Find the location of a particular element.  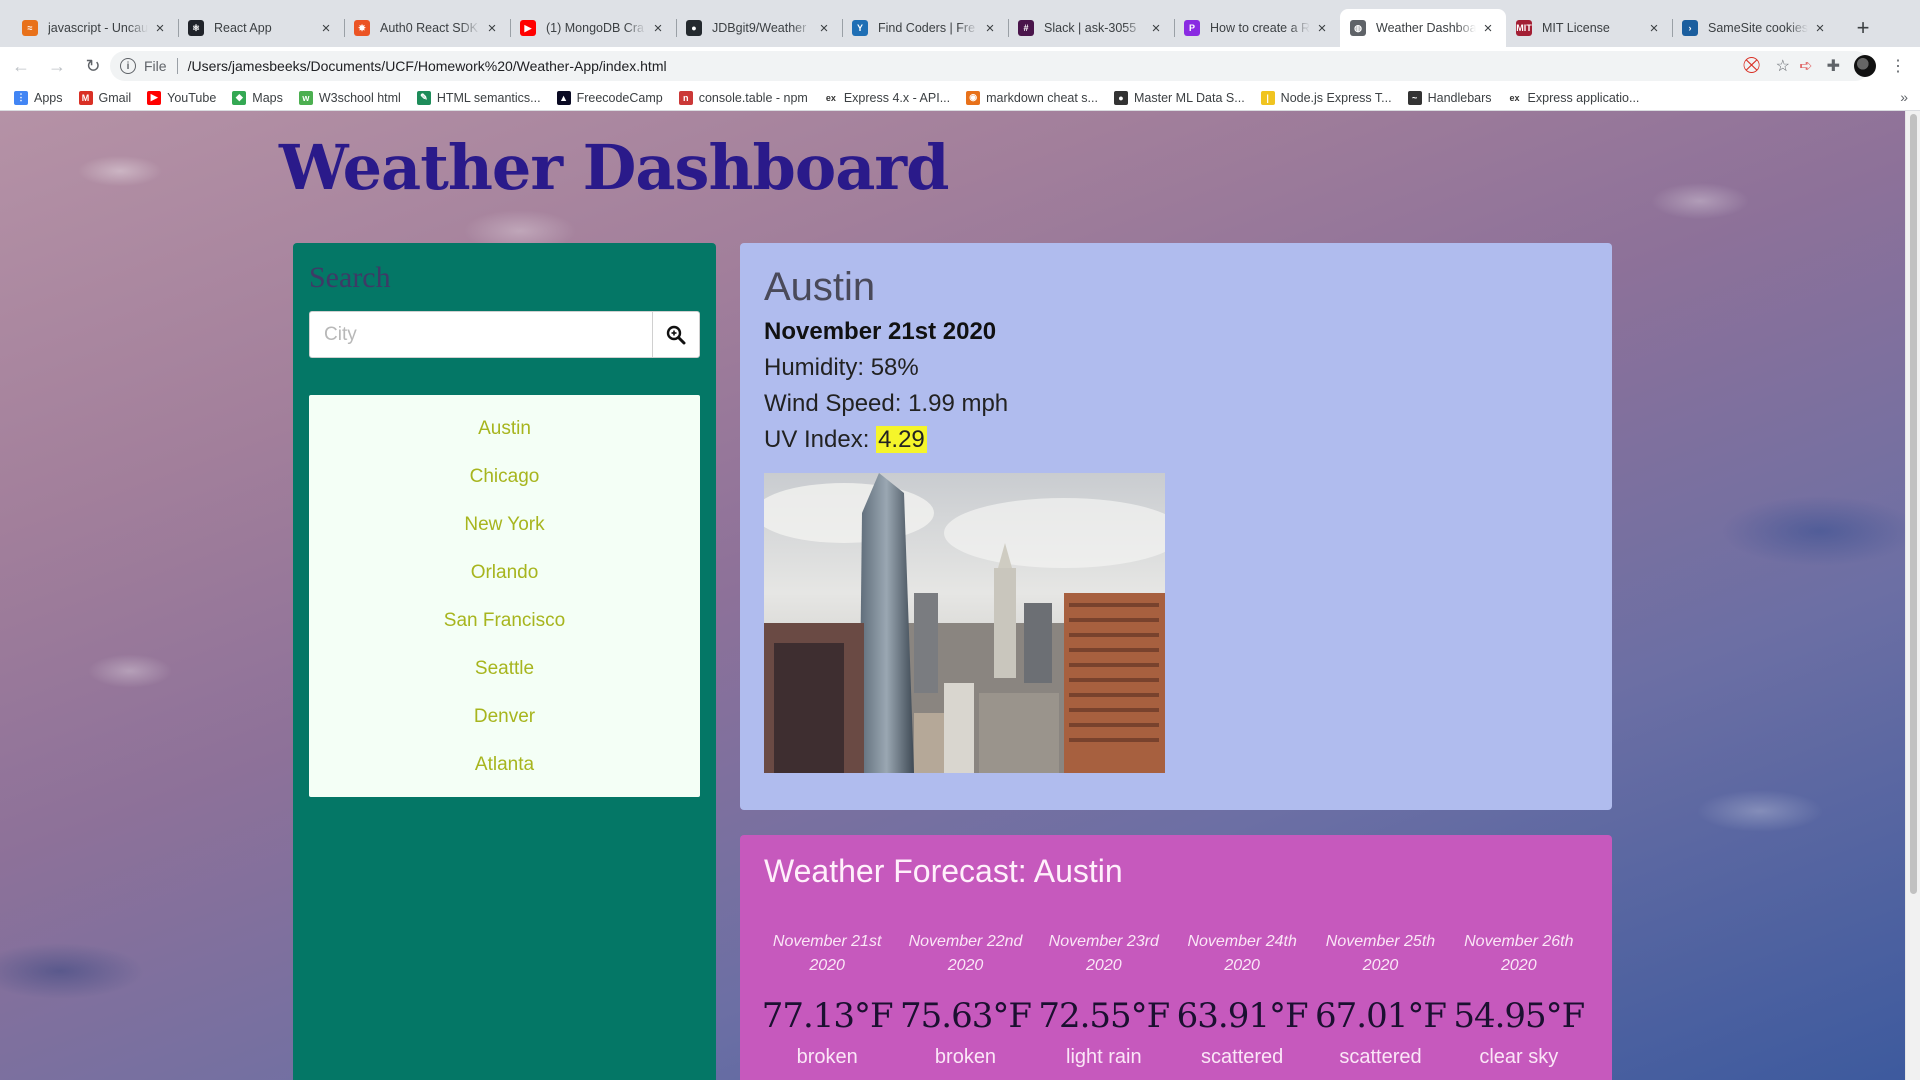

tab-favicon-icon: ◍ is located at coordinates (1358, 28).